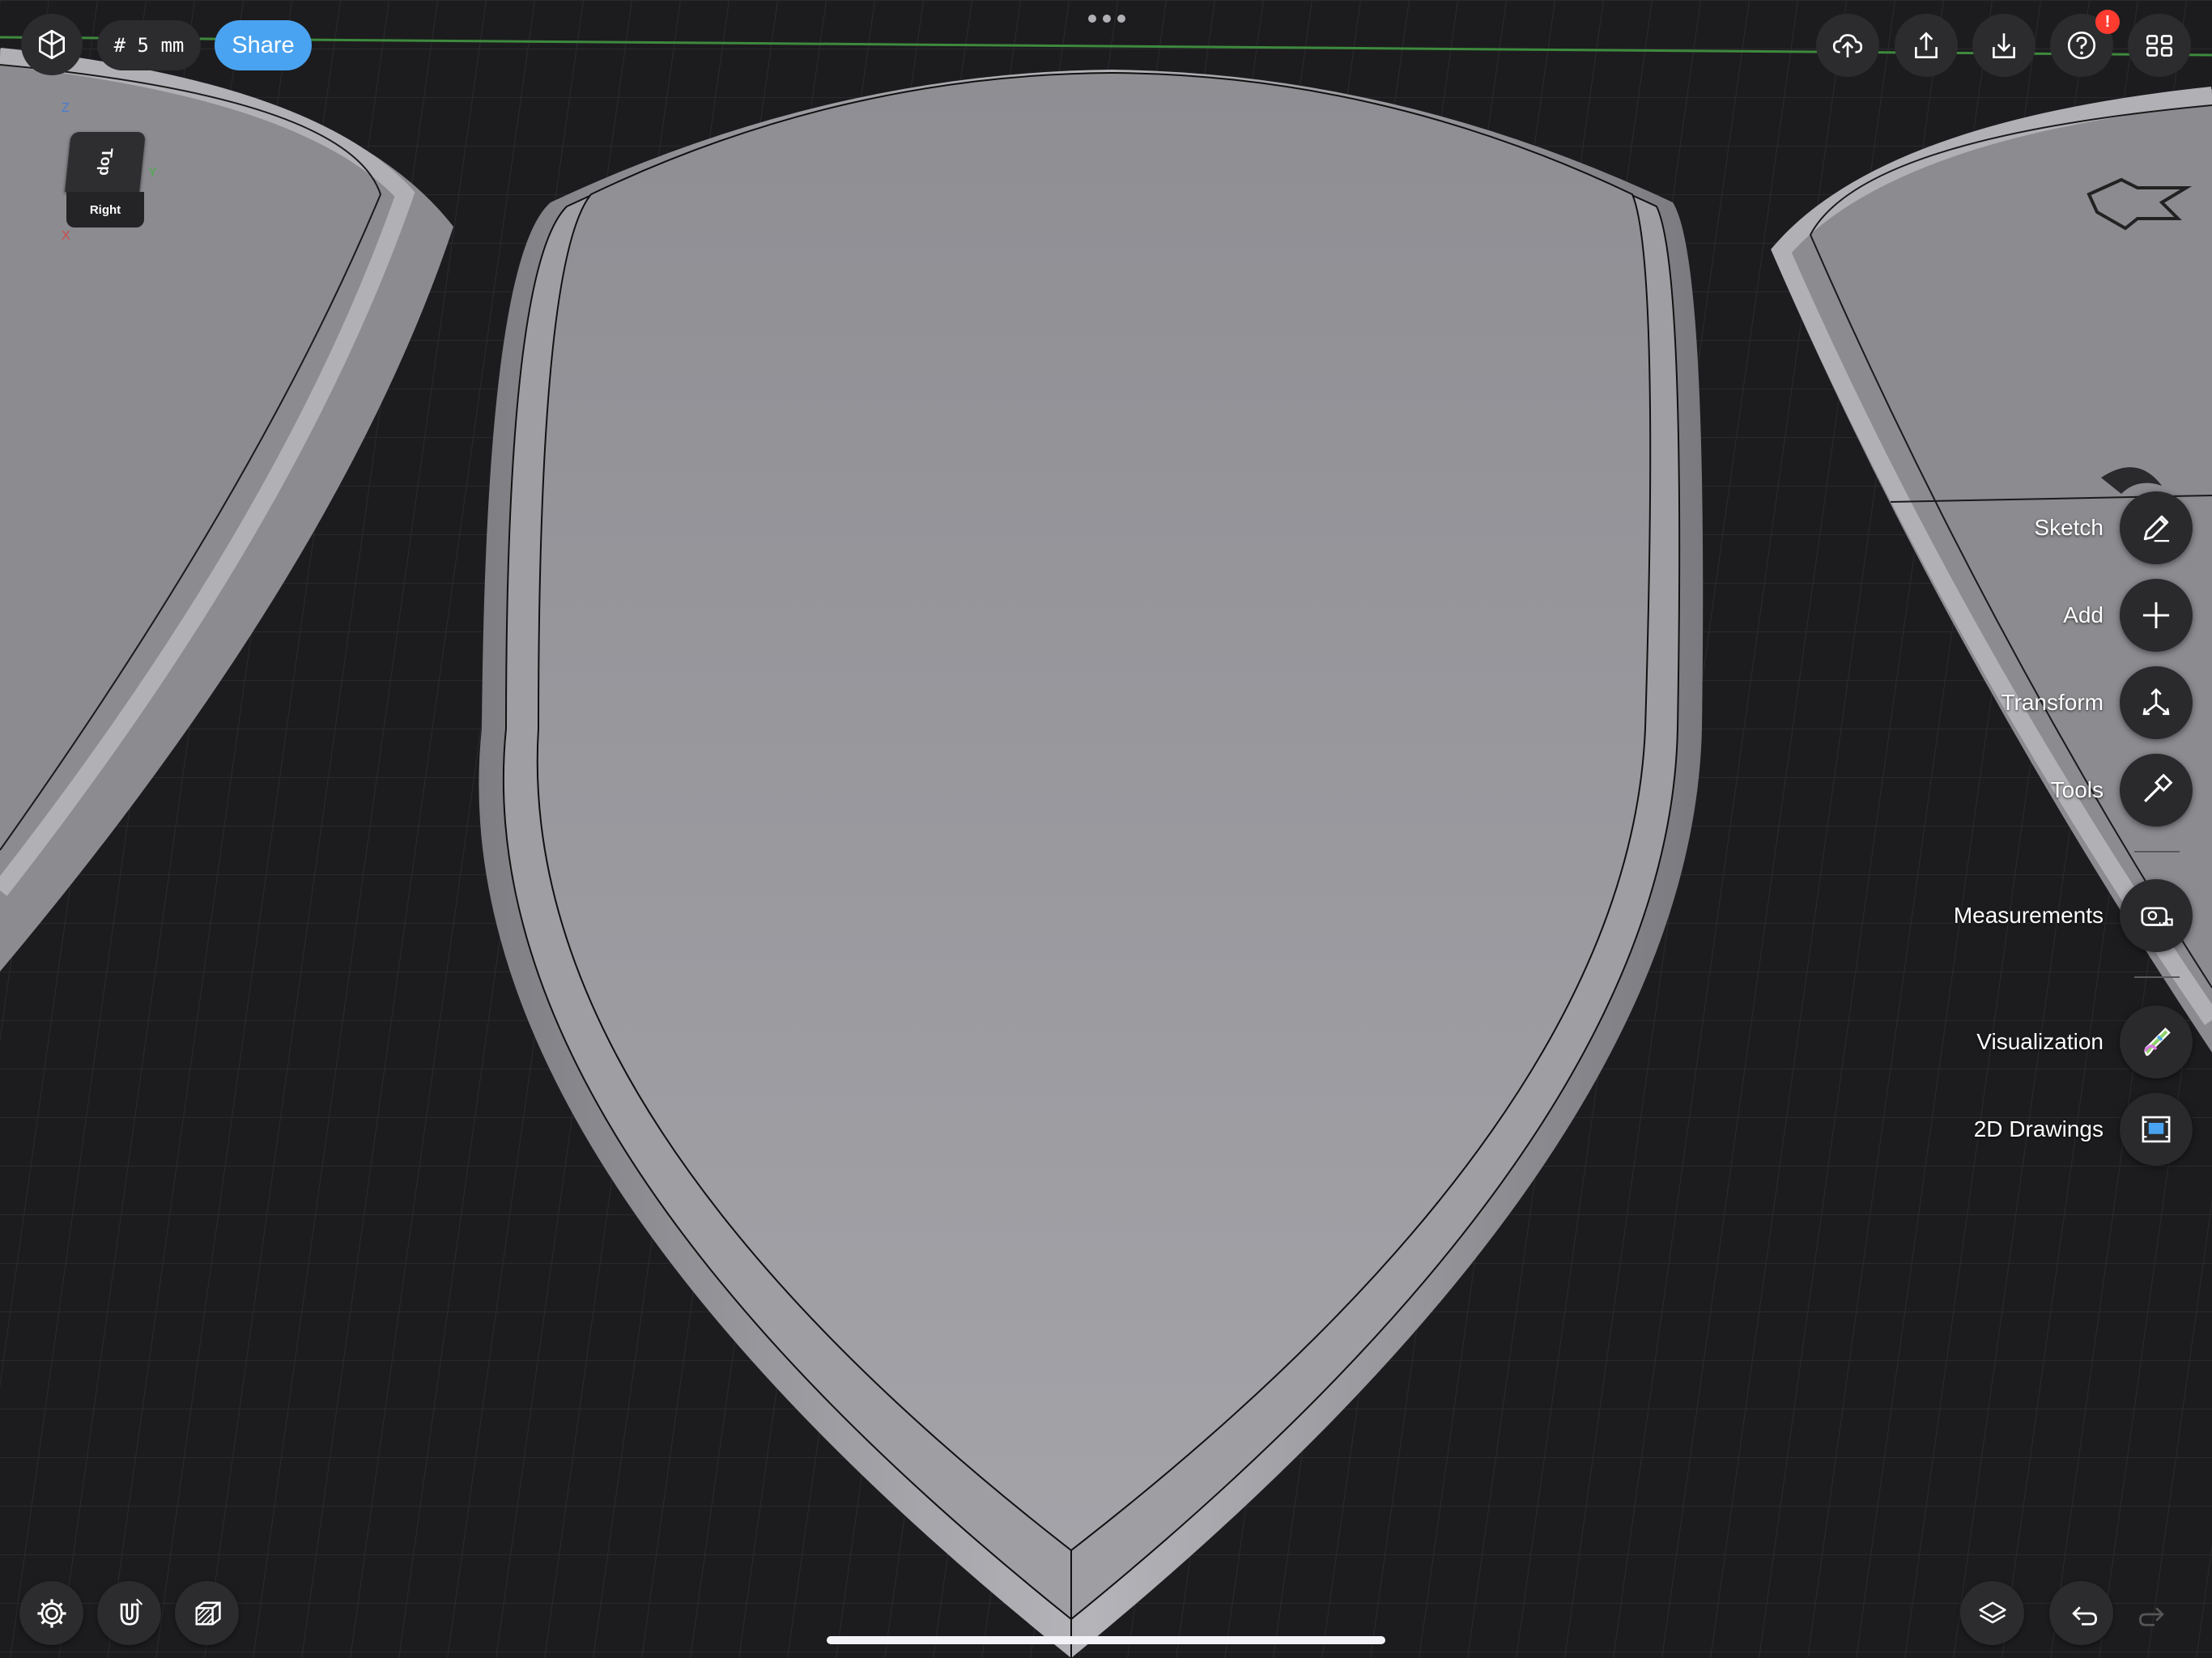 Image resolution: width=2212 pixels, height=1658 pixels. I want to click on menu-item-add: Add, so click(2128, 615).